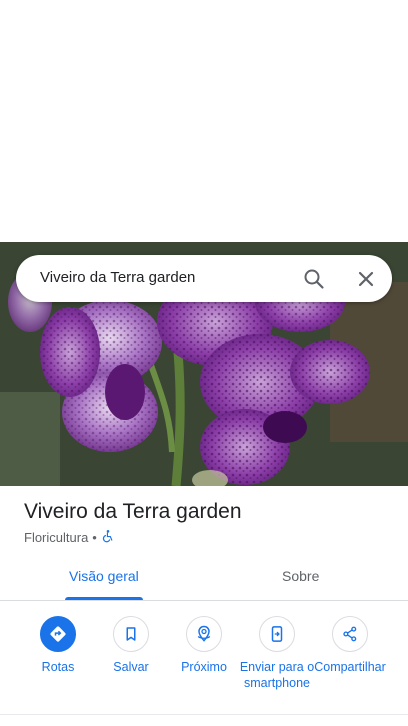 This screenshot has height=726, width=408. Describe the element at coordinates (108, 537) in the screenshot. I see `wheelchair-accessible-icon` at that location.